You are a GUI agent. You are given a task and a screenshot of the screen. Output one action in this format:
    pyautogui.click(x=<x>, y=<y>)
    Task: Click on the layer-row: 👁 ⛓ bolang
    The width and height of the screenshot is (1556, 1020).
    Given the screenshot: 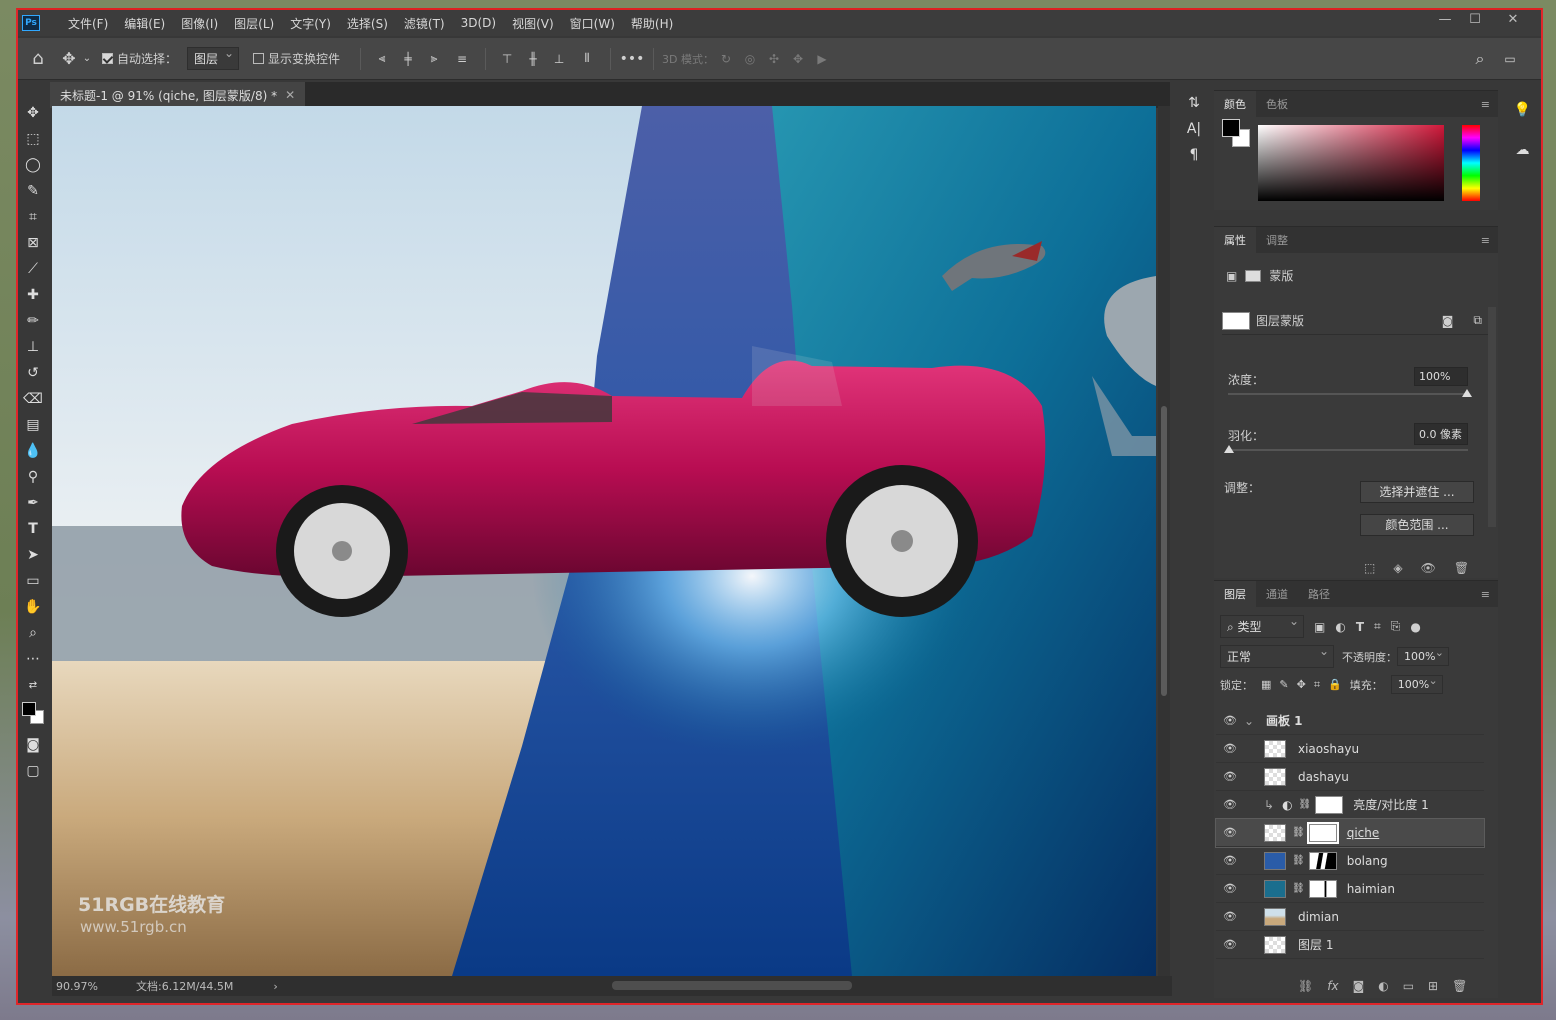 What is the action you would take?
    pyautogui.click(x=1350, y=861)
    